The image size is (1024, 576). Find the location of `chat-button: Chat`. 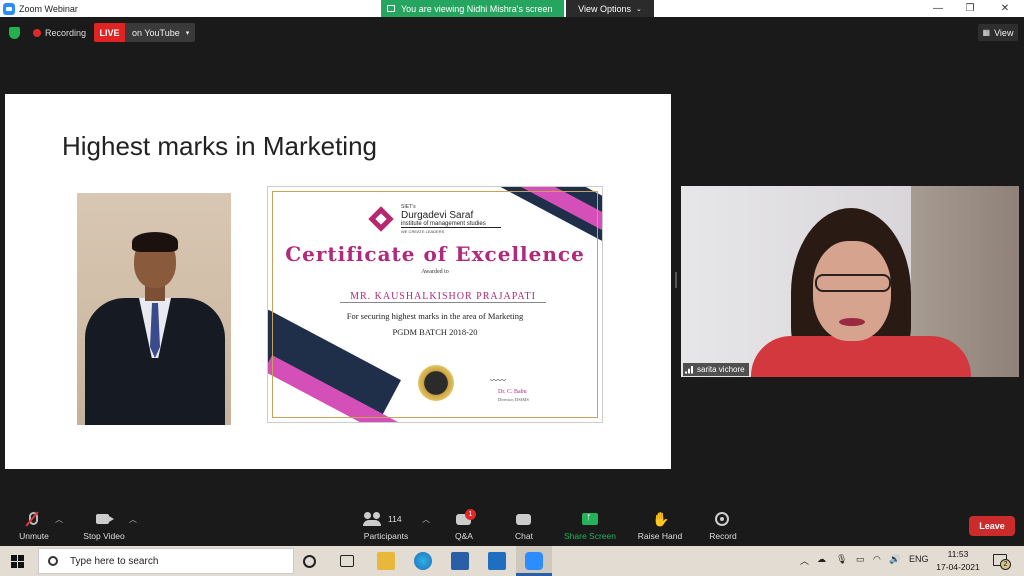

chat-button: Chat is located at coordinates (524, 526).